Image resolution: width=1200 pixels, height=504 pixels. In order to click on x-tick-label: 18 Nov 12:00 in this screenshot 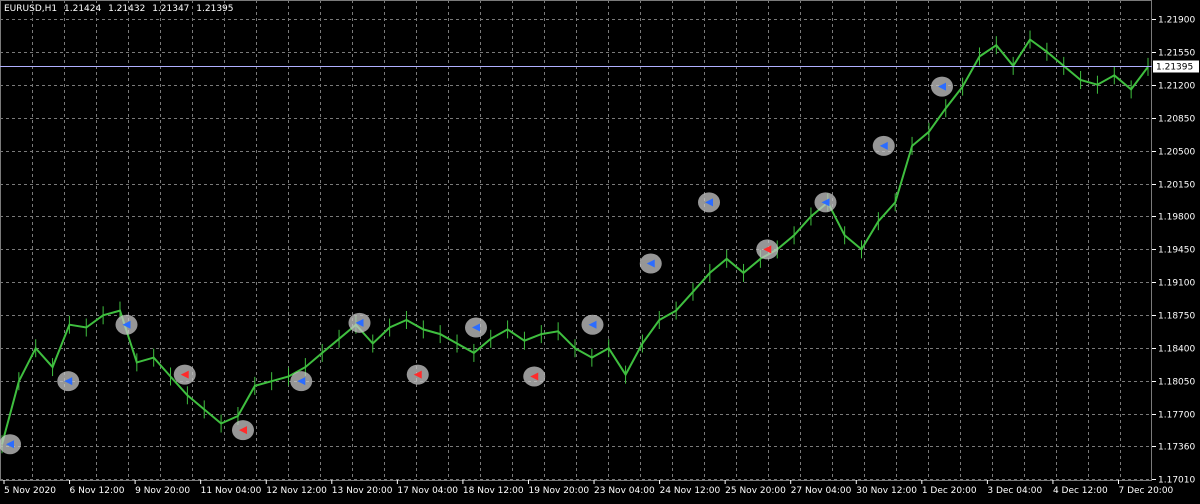, I will do `click(493, 491)`.